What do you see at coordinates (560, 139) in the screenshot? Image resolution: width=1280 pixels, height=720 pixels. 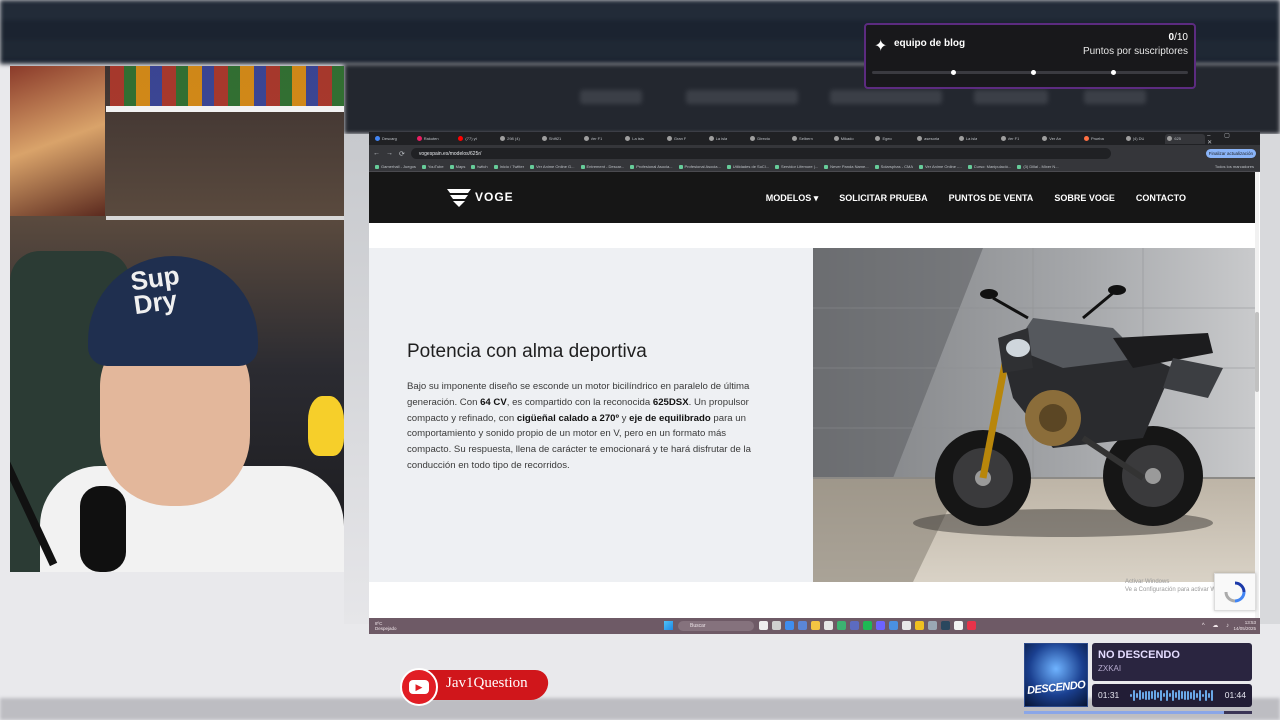 I see `browser-tab: Shift21` at bounding box center [560, 139].